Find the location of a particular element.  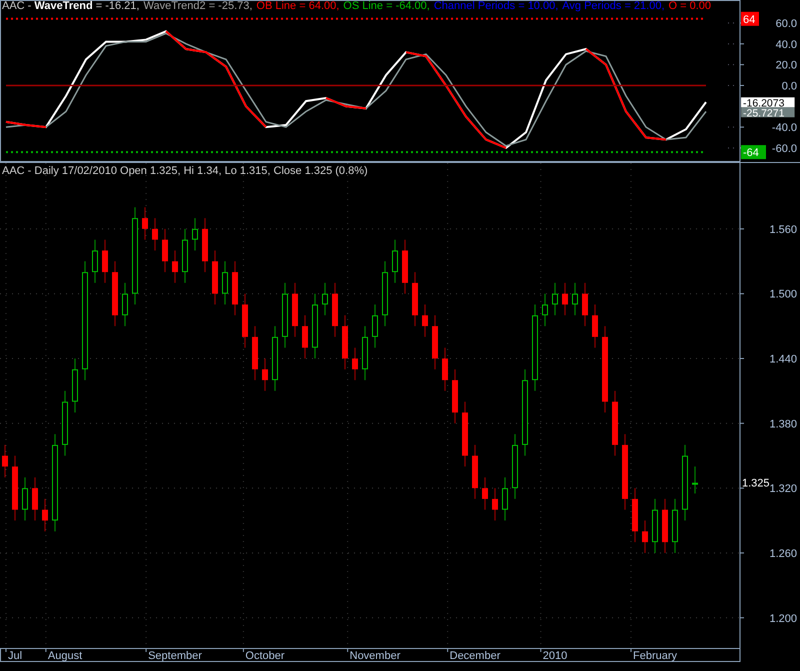

legend-text: Channel Periods = 10.00, is located at coordinates (496, 6).